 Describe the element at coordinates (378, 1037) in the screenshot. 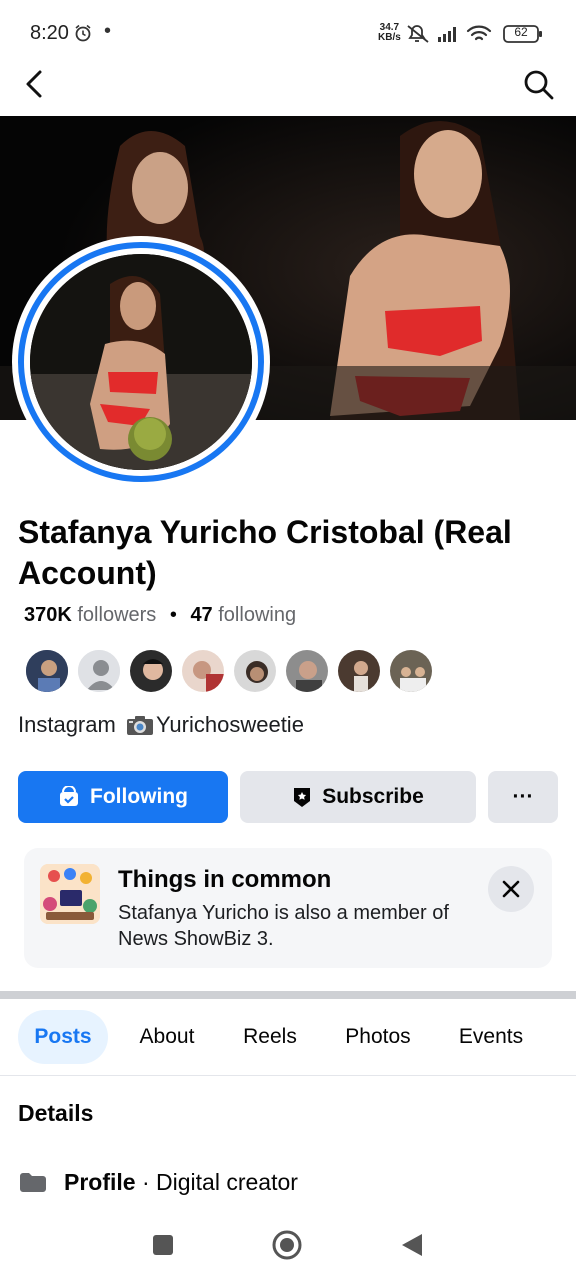

I see `tab-photos: Photos` at that location.